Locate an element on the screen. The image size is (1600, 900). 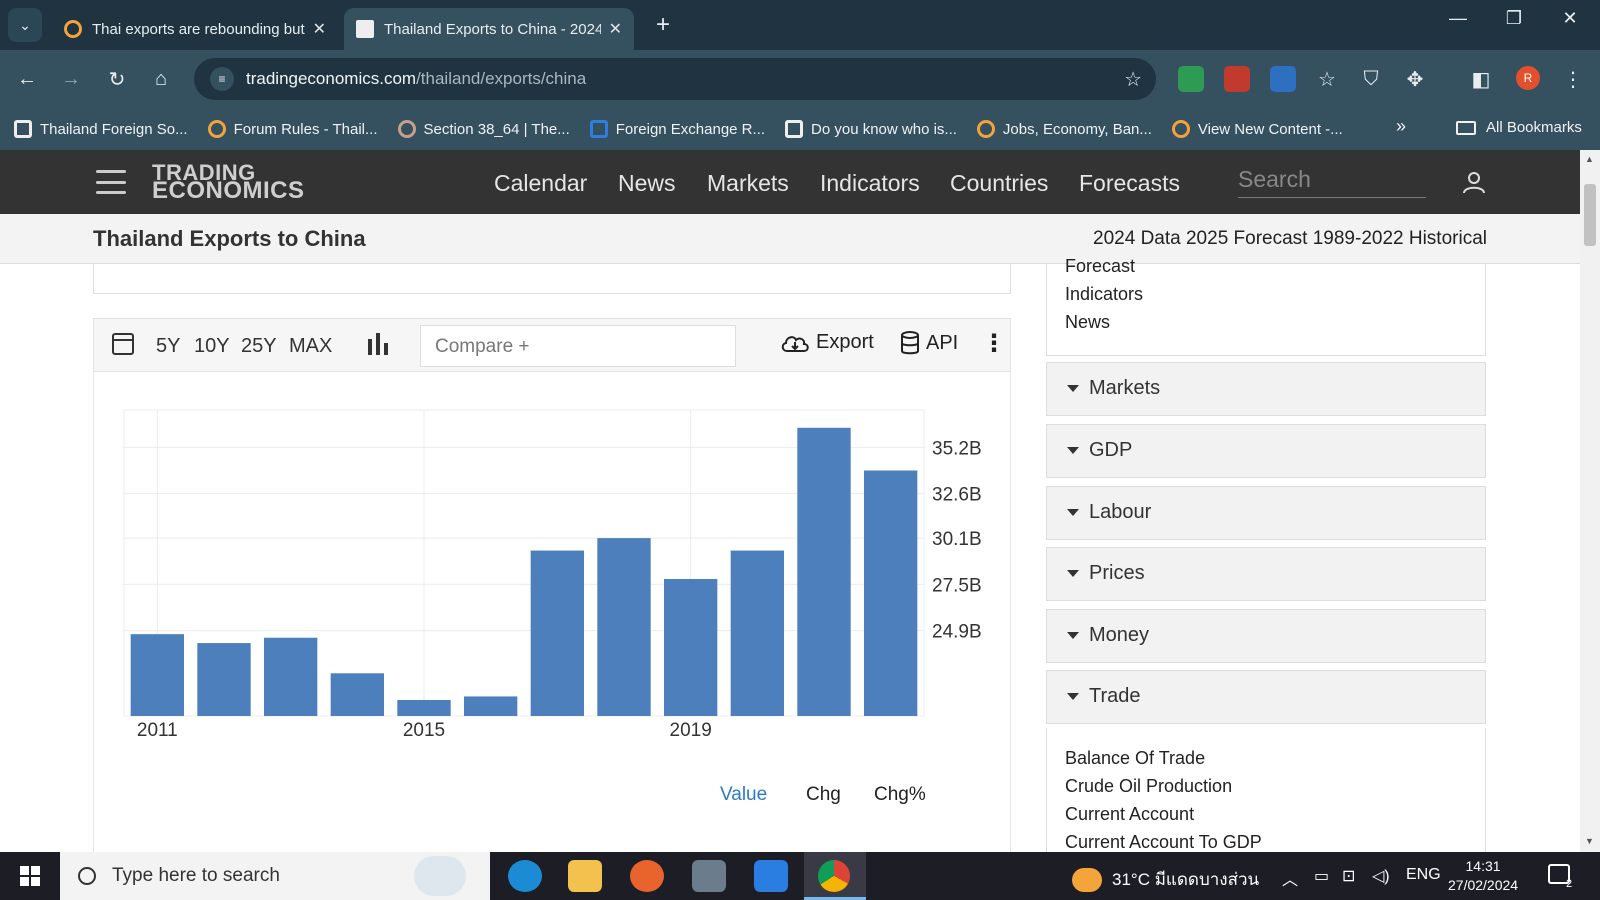
nav-forecasts: Forecasts is located at coordinates (1129, 183).